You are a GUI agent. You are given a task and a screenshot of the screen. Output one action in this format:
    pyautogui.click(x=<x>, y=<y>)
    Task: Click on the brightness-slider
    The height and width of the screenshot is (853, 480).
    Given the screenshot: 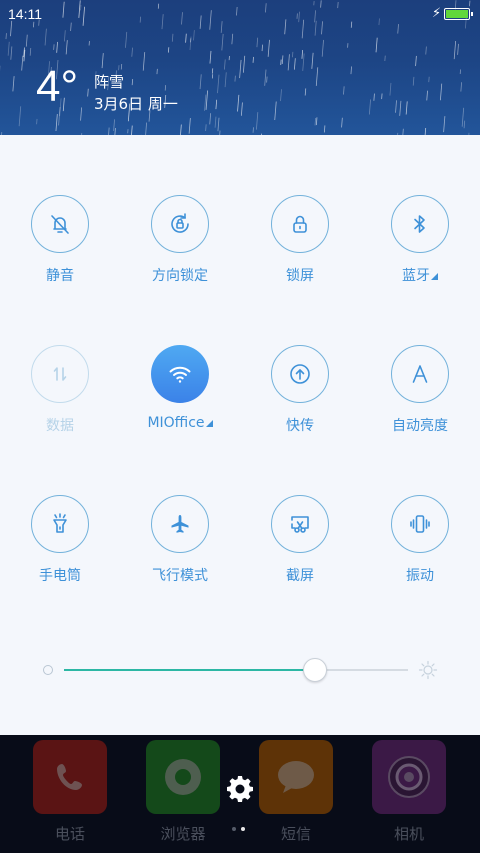 What is the action you would take?
    pyautogui.click(x=240, y=670)
    